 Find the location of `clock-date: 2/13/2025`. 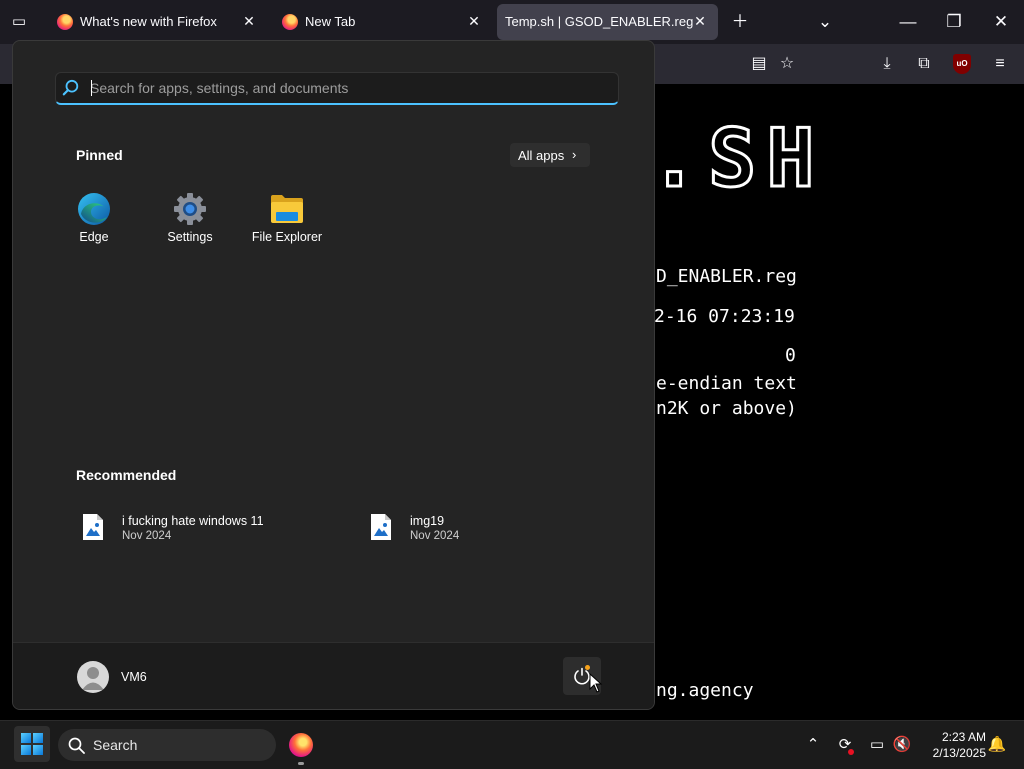

clock-date: 2/13/2025 is located at coordinates (959, 753).